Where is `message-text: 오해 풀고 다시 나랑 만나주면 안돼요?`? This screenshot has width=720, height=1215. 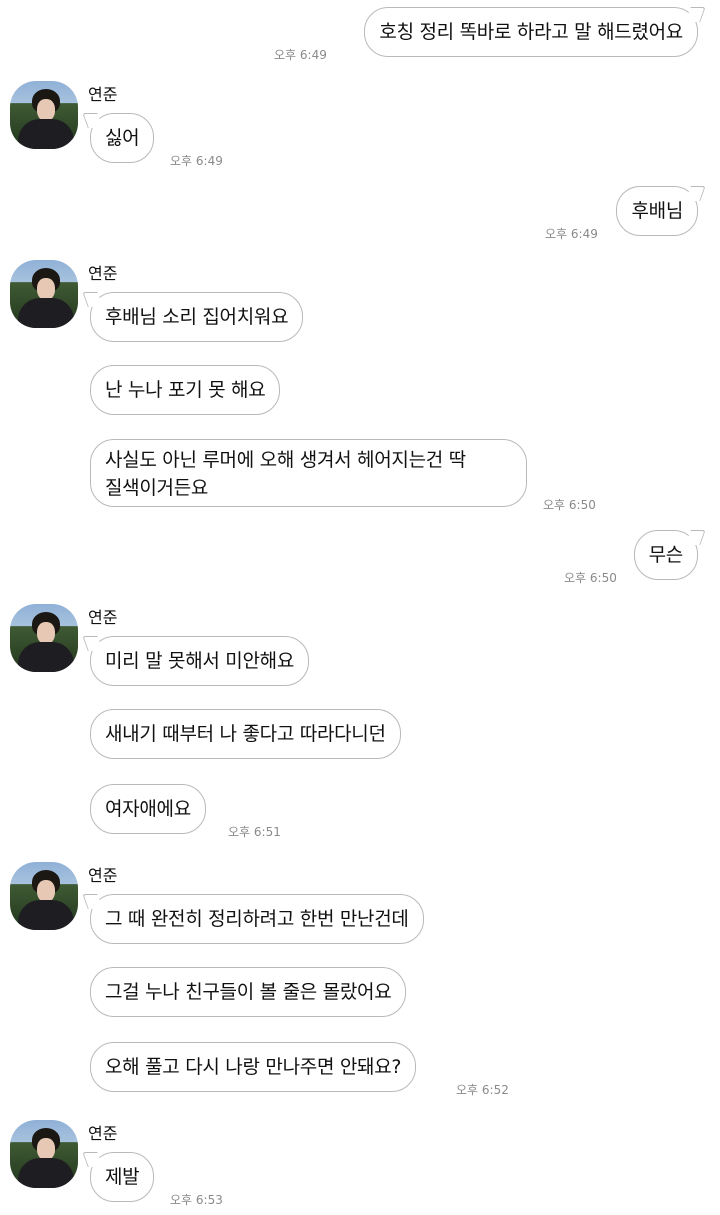 message-text: 오해 풀고 다시 나랑 만나주면 안돼요? is located at coordinates (253, 1067).